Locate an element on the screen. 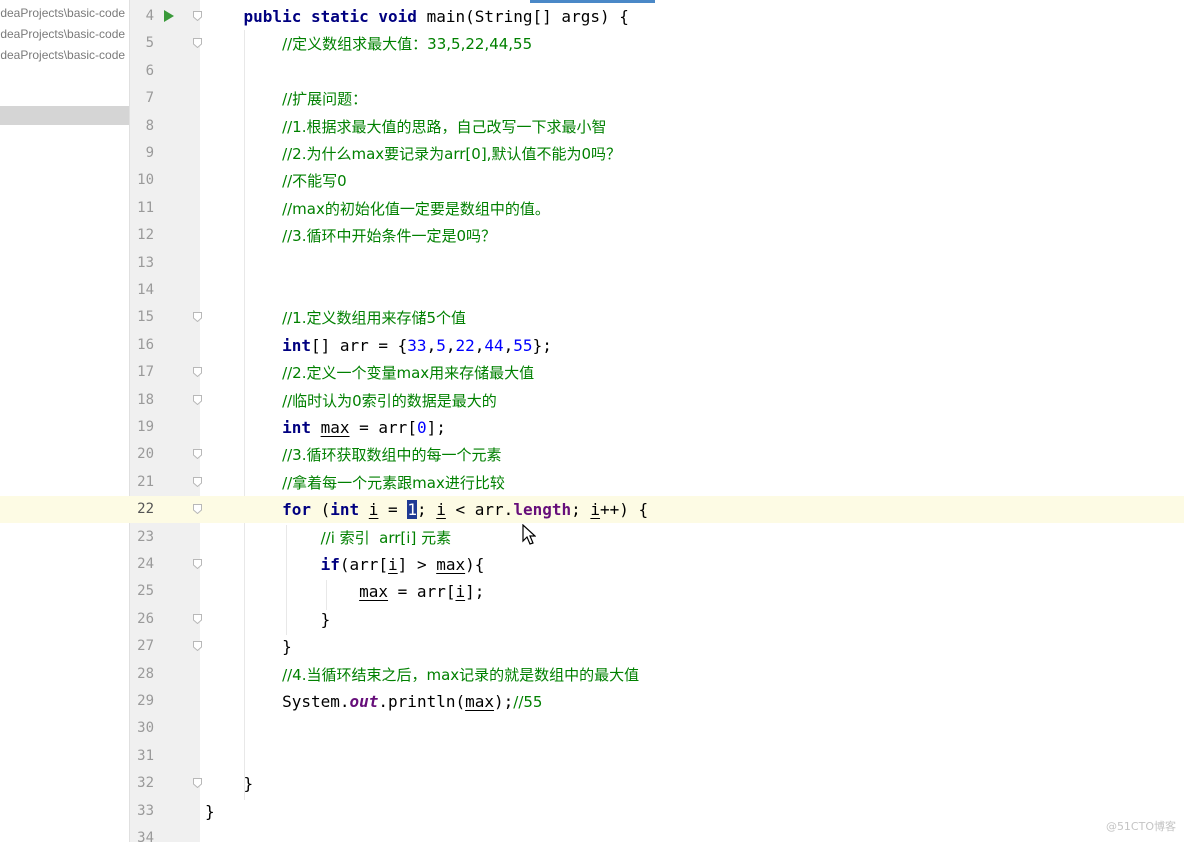 The image size is (1184, 852). line-number: 34 is located at coordinates (141, 838).